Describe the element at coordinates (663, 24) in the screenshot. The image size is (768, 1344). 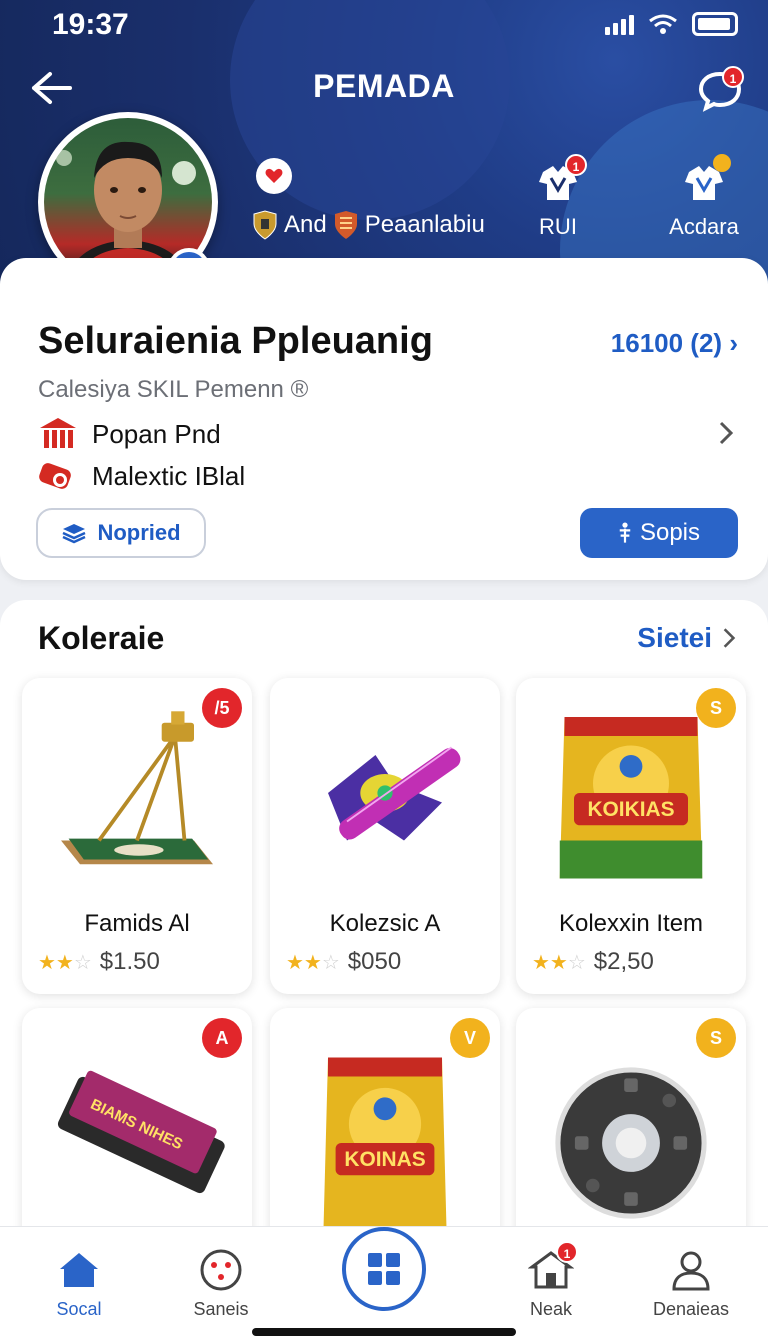
I see `wifi-icon` at that location.